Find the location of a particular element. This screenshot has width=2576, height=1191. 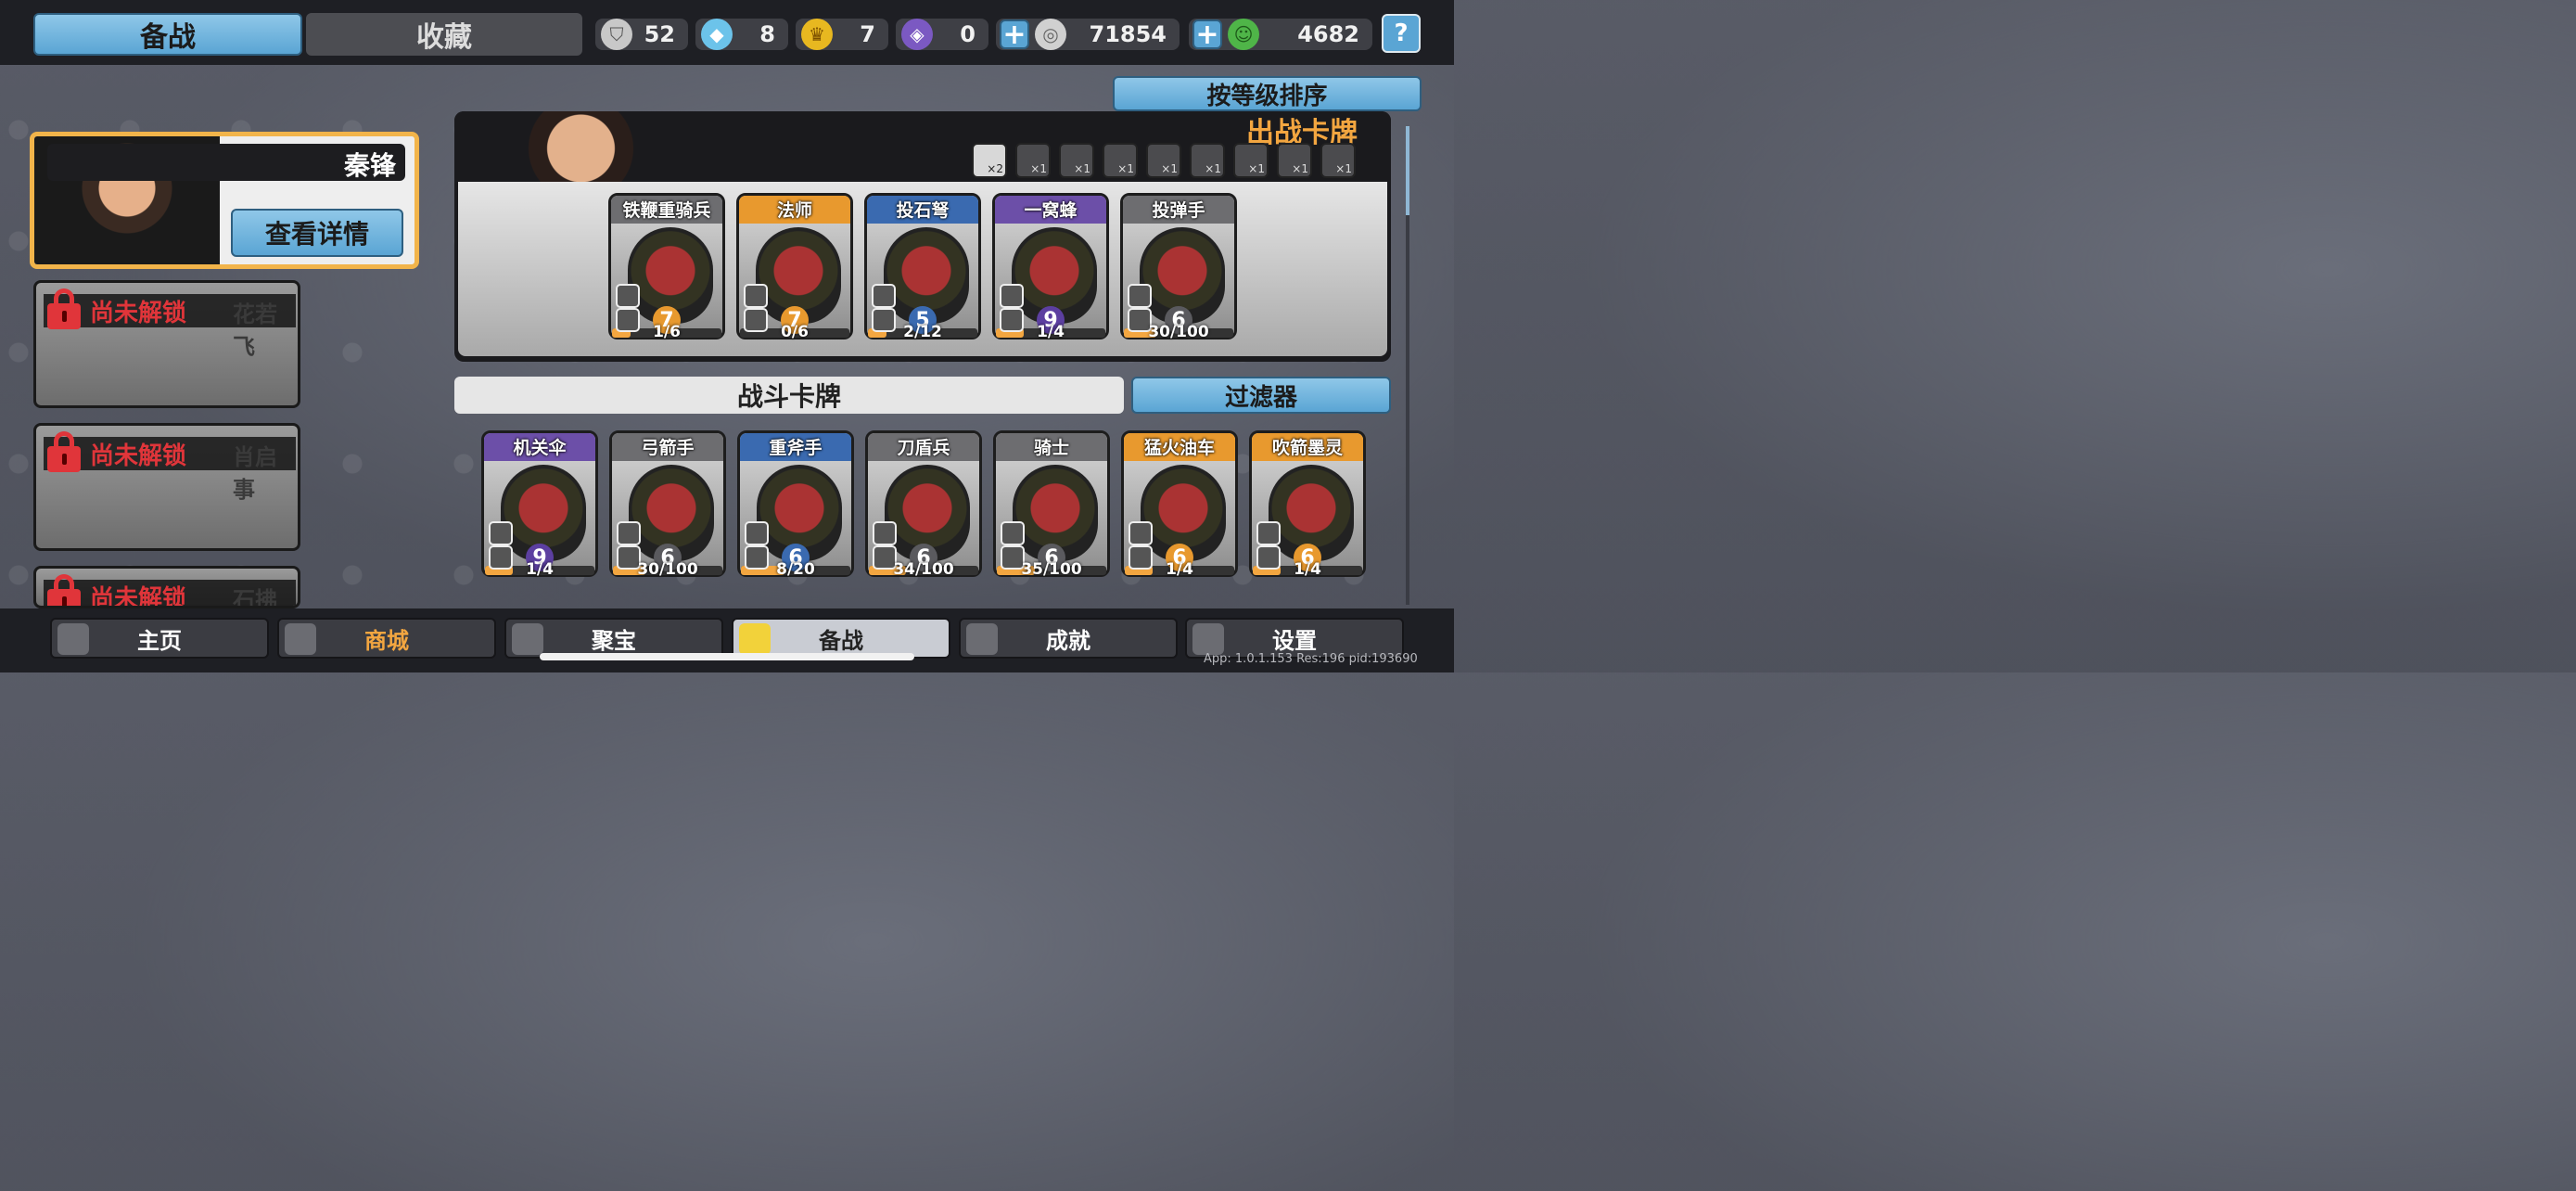

home-icon is located at coordinates (73, 639).